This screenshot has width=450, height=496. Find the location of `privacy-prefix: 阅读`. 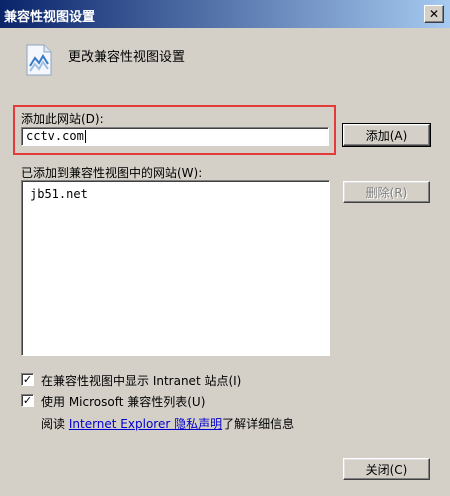

privacy-prefix: 阅读 is located at coordinates (53, 424).